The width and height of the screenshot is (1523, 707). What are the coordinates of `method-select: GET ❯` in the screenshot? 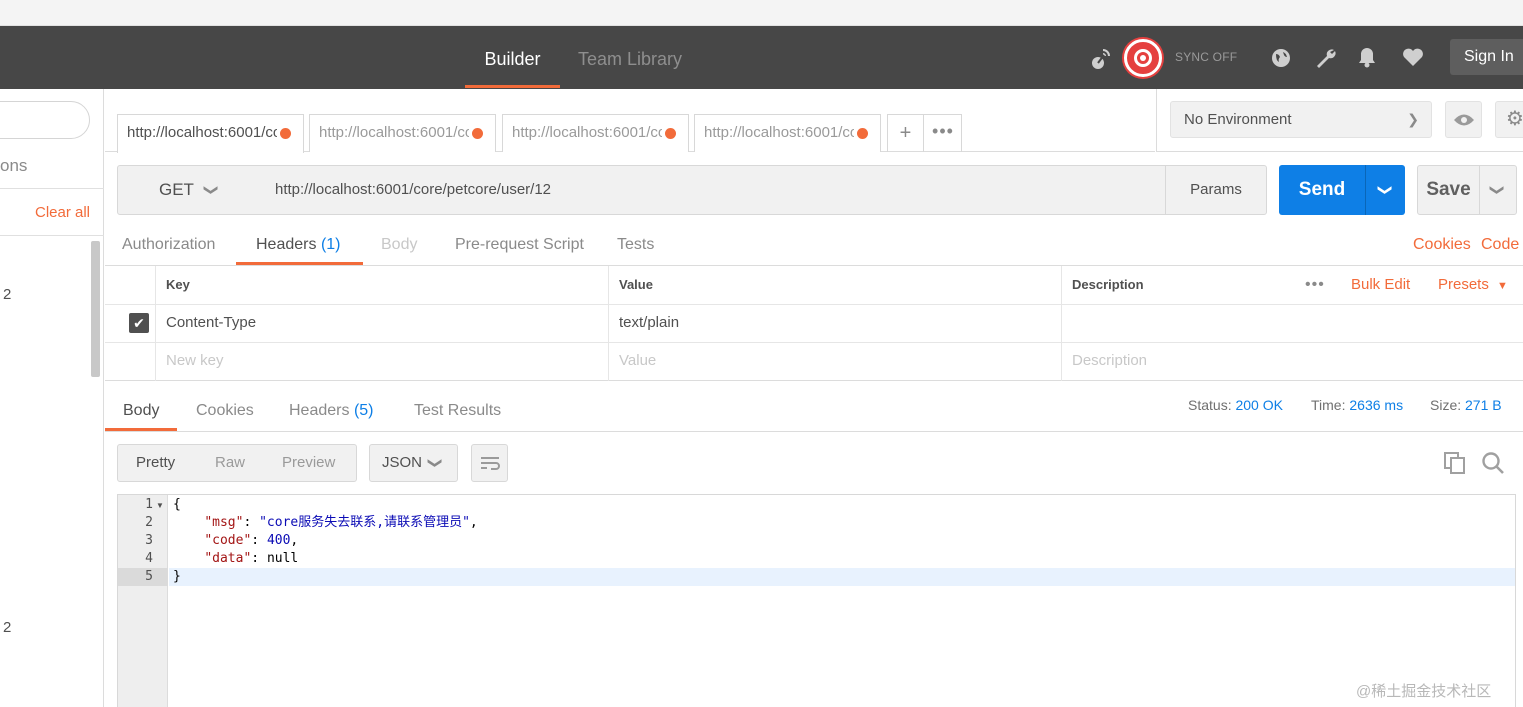 It's located at (189, 190).